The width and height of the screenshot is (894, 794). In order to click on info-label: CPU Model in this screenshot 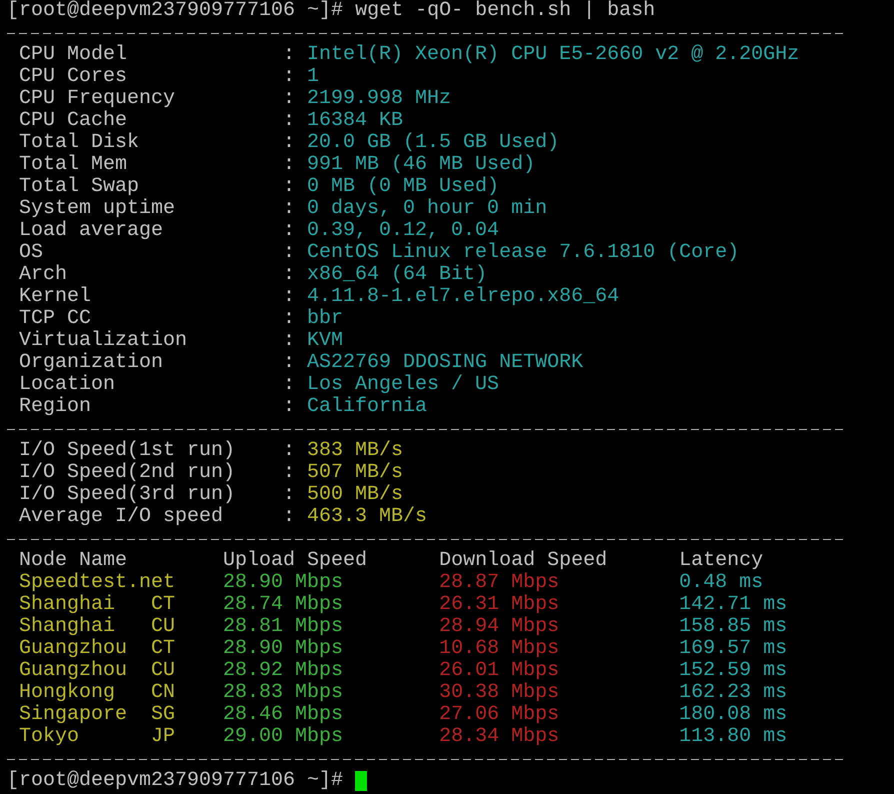, I will do `click(73, 55)`.